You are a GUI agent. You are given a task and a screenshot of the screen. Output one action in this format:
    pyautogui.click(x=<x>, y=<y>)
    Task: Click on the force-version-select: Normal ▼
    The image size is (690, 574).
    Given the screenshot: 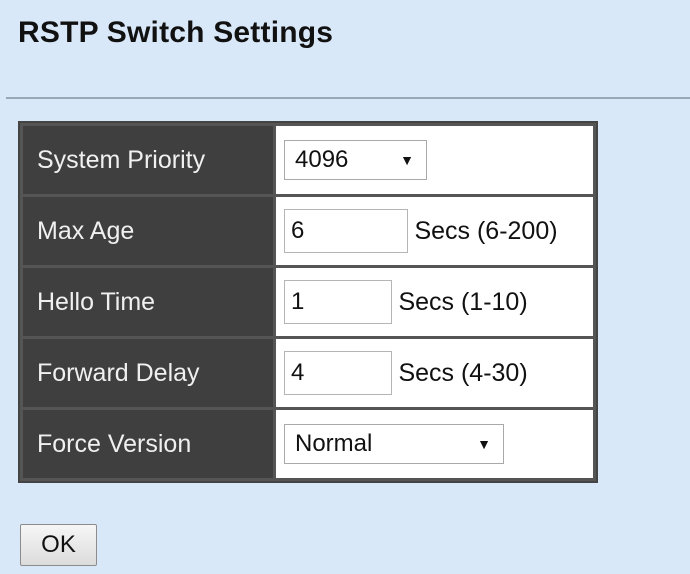 What is the action you would take?
    pyautogui.click(x=394, y=444)
    